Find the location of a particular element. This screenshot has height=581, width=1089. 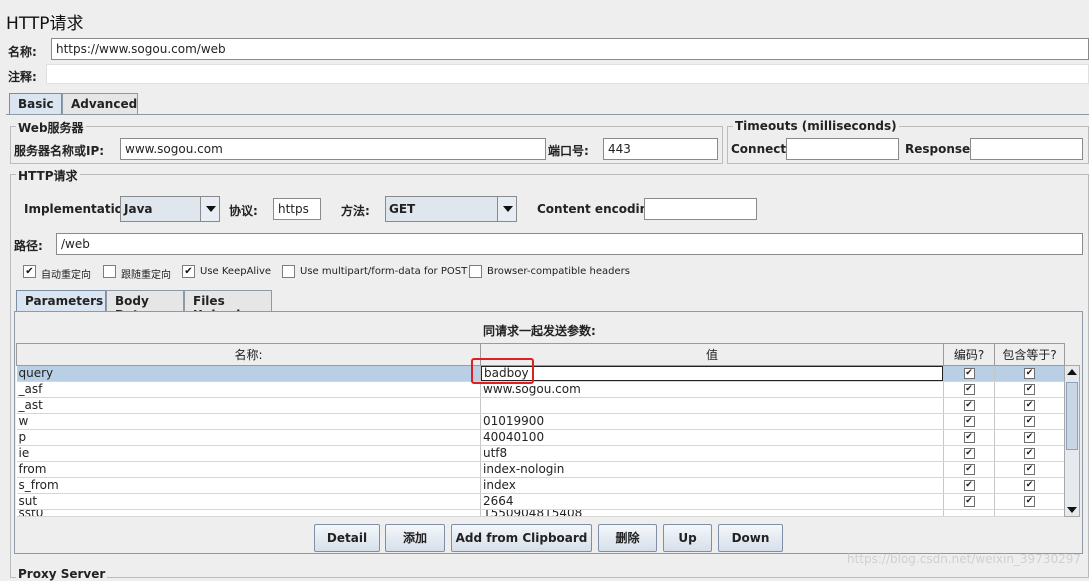

param-name: p is located at coordinates (248, 437).